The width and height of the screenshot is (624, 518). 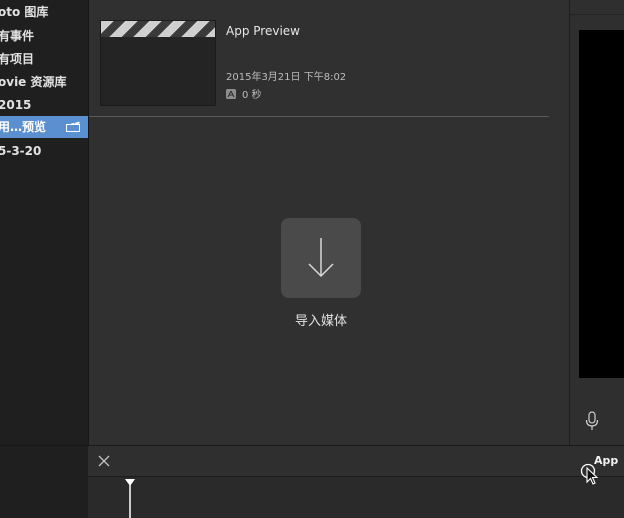 What do you see at coordinates (321, 319) in the screenshot?
I see `import-media-label: 导入媒体` at bounding box center [321, 319].